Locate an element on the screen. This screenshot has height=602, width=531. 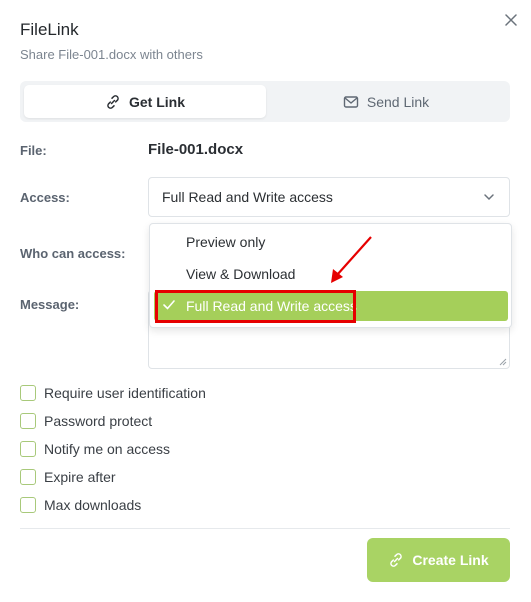
close-button is located at coordinates (511, 20).